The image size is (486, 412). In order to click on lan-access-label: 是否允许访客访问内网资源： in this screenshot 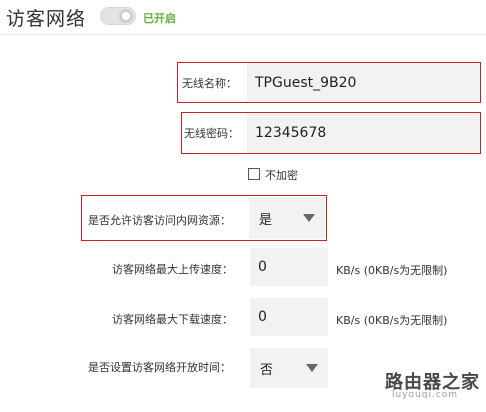, I will do `click(159, 220)`.